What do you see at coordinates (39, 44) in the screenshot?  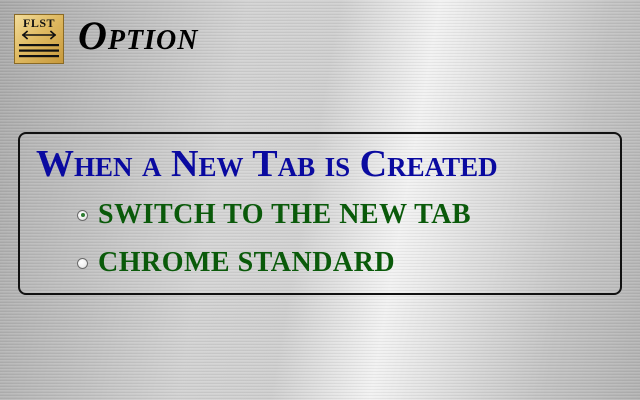 I see `double-arrow-logo-icon` at bounding box center [39, 44].